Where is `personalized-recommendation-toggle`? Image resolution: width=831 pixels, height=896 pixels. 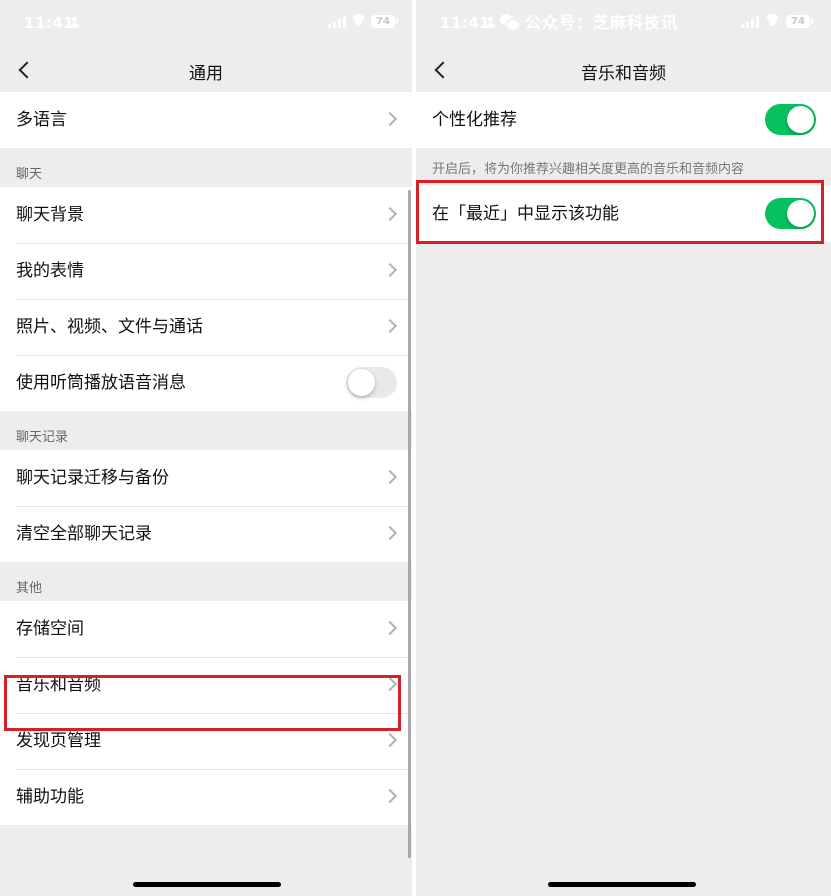
personalized-recommendation-toggle is located at coordinates (790, 119).